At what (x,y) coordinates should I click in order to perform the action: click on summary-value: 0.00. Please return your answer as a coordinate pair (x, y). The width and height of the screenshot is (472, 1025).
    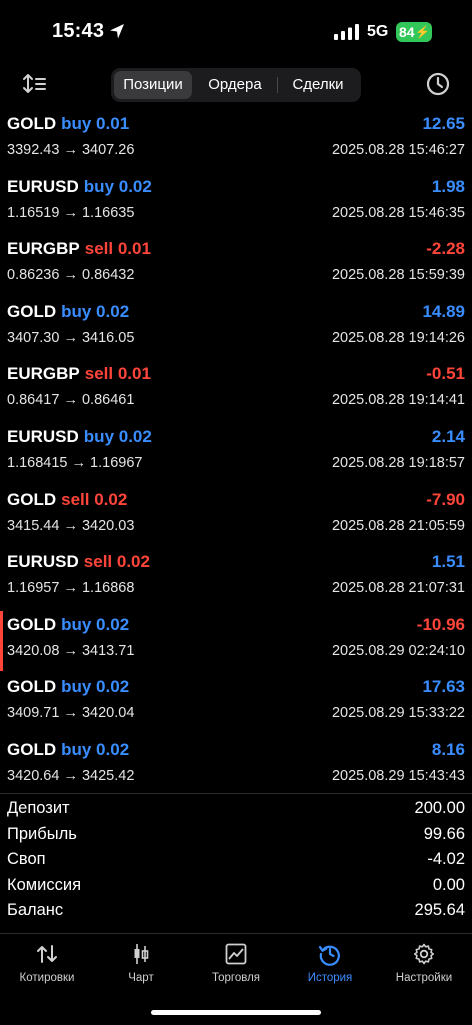
    Looking at the image, I should click on (448, 884).